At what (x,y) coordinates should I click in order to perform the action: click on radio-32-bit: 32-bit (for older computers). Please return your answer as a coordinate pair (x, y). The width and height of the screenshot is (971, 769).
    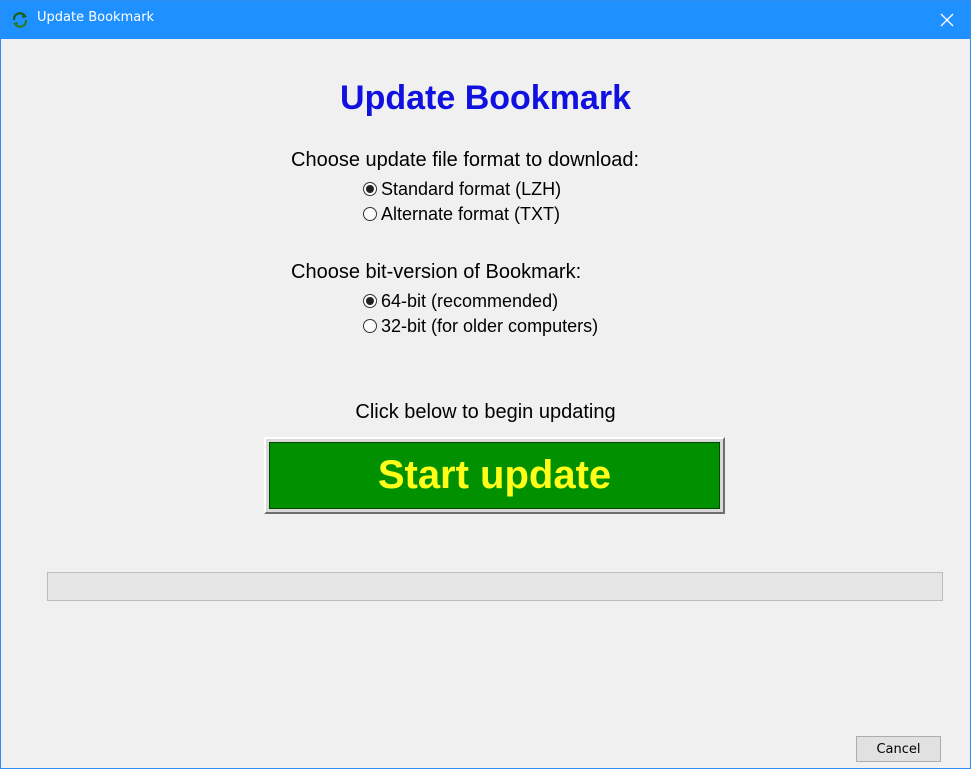
    Looking at the image, I should click on (480, 326).